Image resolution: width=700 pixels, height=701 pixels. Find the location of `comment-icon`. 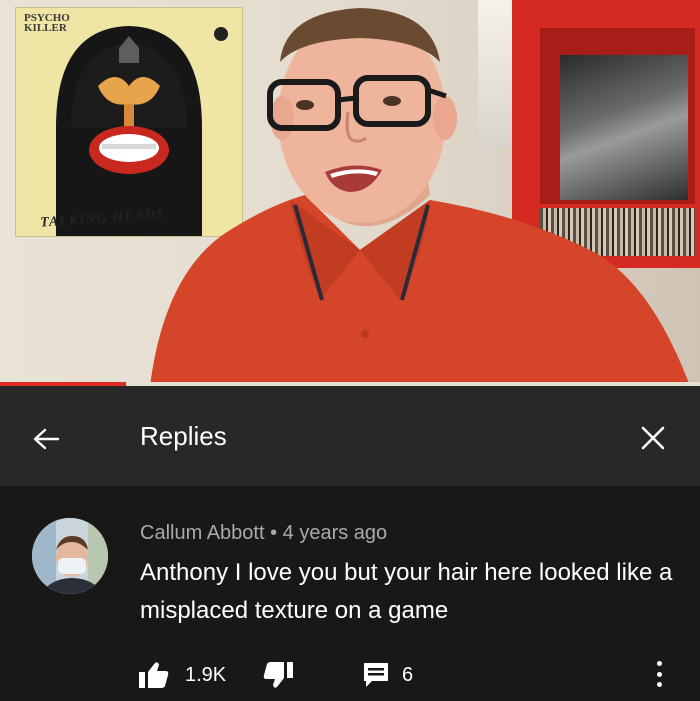

comment-icon is located at coordinates (376, 675).